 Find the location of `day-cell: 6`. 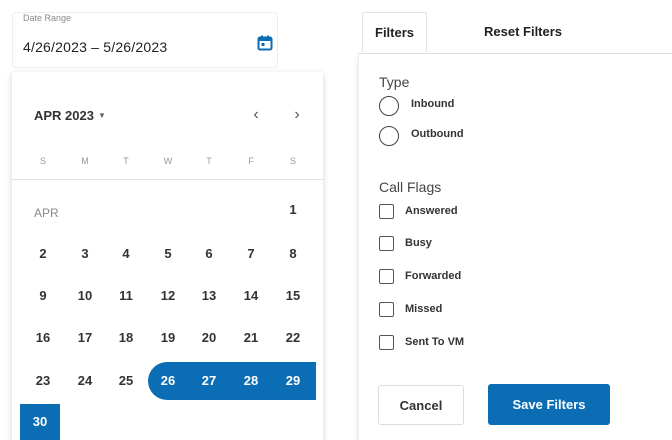

day-cell: 6 is located at coordinates (209, 254).